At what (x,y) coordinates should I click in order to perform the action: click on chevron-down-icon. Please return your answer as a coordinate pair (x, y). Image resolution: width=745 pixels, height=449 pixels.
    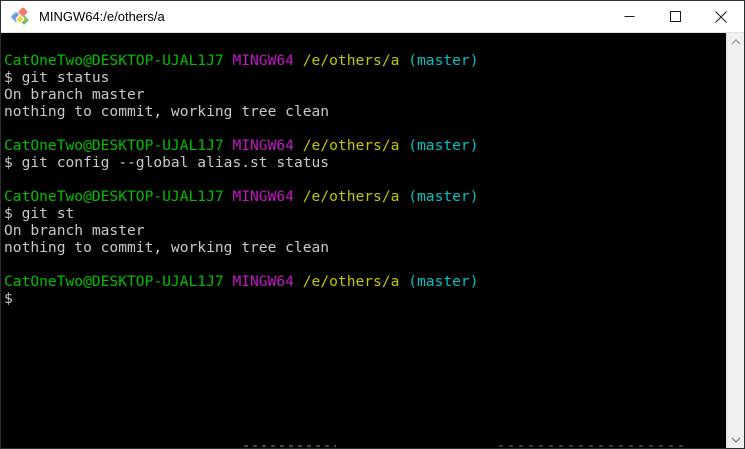
    Looking at the image, I should click on (735, 440).